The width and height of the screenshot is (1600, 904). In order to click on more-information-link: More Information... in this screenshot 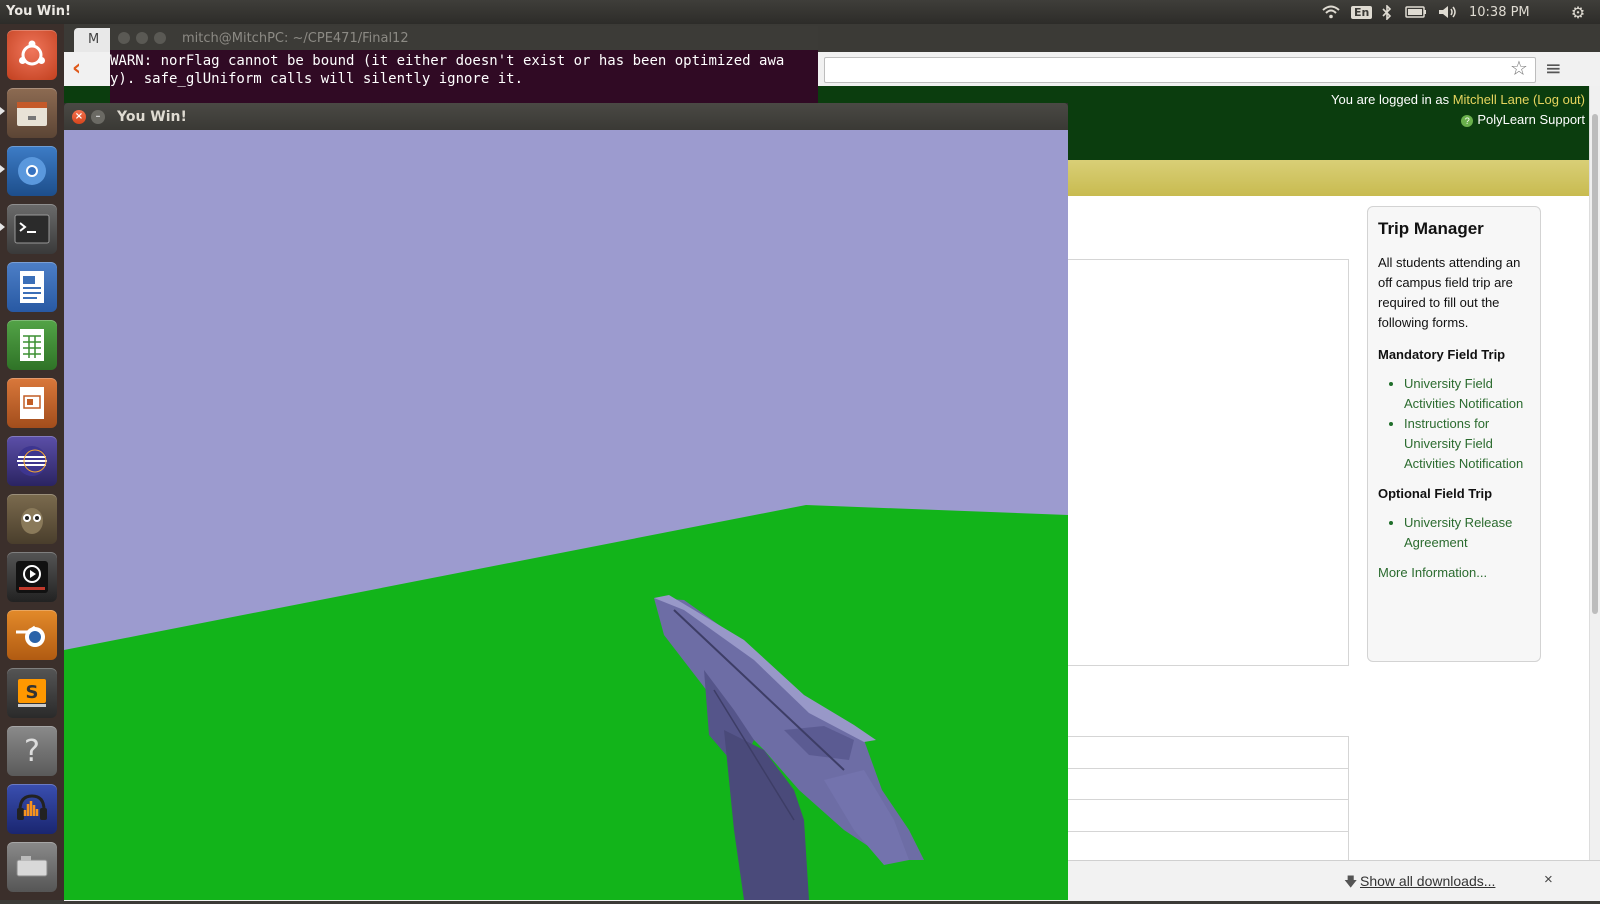, I will do `click(1454, 572)`.